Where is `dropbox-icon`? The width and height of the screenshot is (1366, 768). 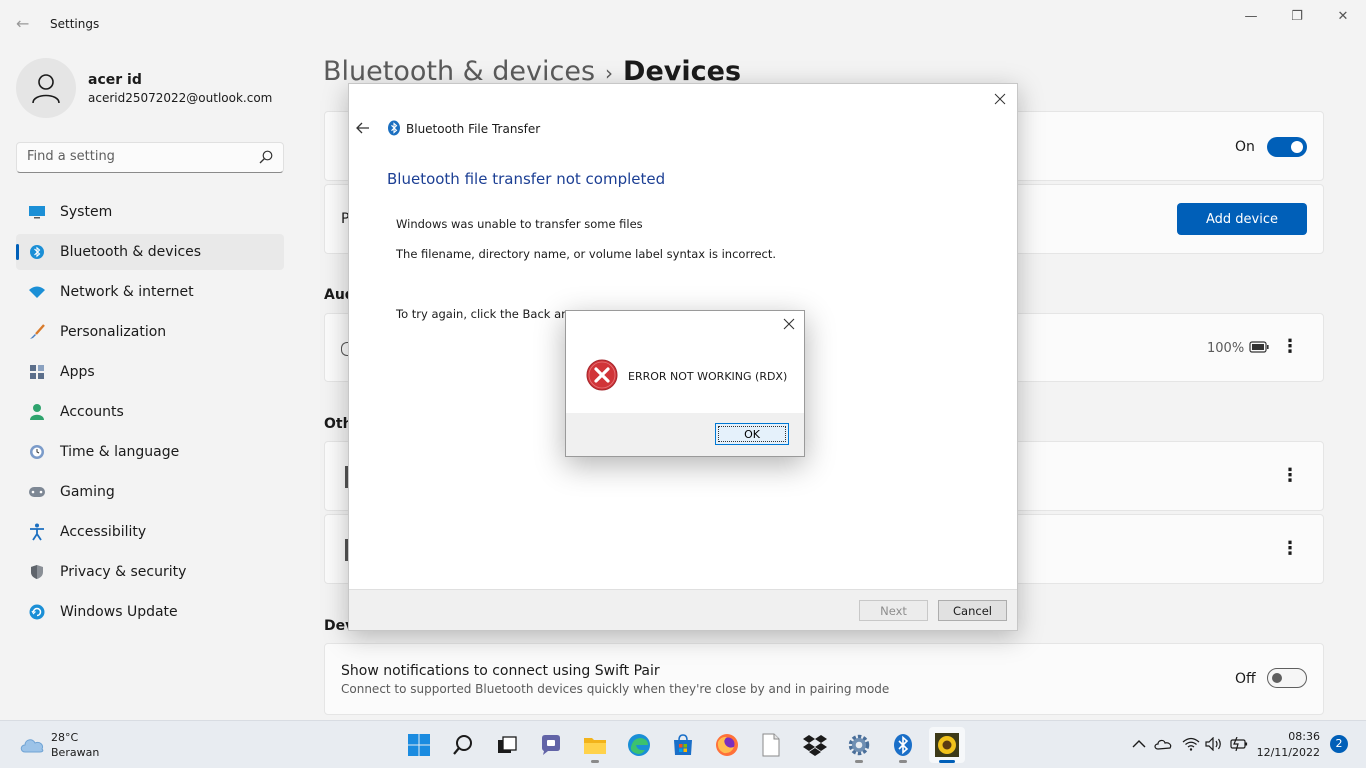 dropbox-icon is located at coordinates (815, 745).